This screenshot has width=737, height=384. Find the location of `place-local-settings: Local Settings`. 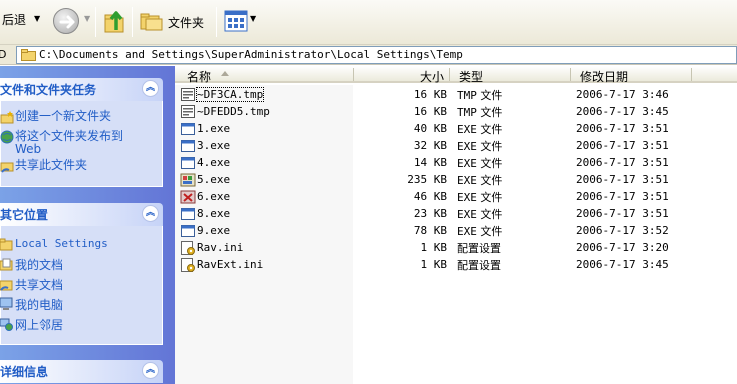

place-local-settings: Local Settings is located at coordinates (54, 243).